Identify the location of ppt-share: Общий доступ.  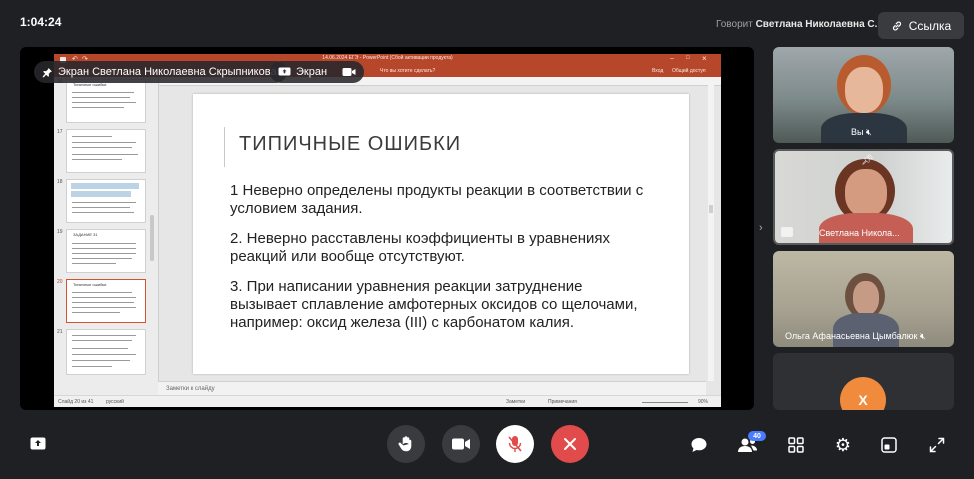
(689, 71).